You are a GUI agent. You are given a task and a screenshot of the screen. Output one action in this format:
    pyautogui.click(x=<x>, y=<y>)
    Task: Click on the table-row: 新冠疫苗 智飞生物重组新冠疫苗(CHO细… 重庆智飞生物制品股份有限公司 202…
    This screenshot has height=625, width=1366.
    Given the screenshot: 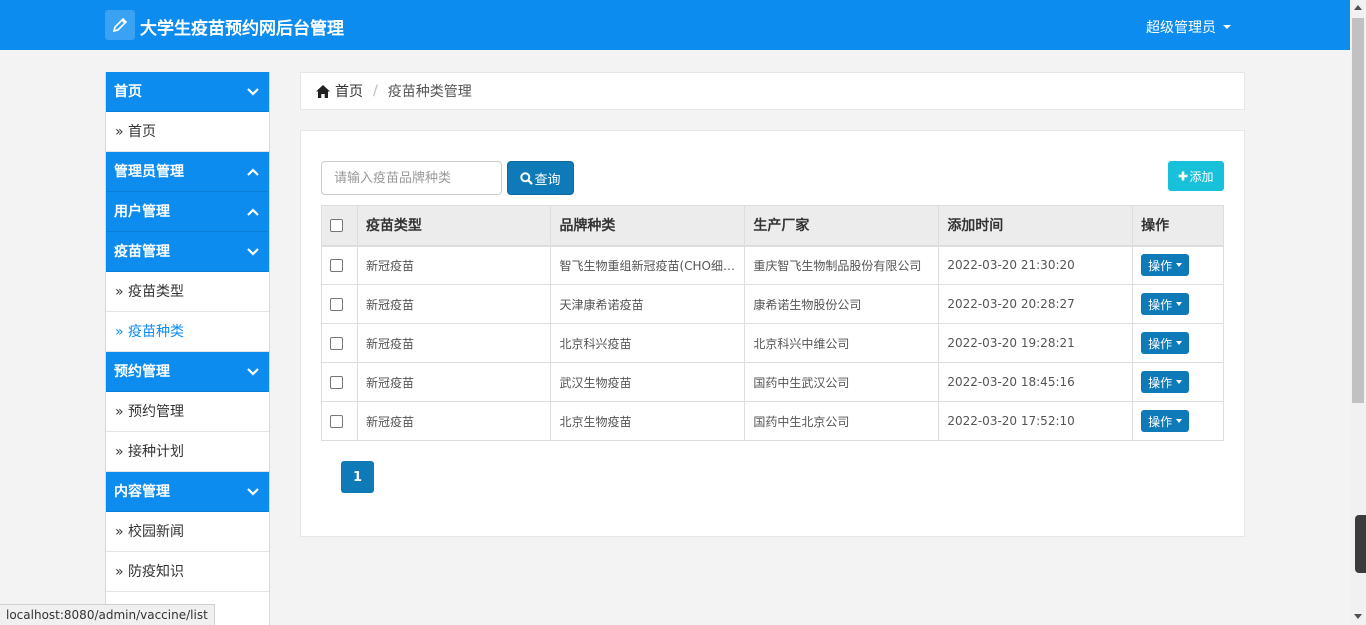 What is the action you would take?
    pyautogui.click(x=772, y=265)
    